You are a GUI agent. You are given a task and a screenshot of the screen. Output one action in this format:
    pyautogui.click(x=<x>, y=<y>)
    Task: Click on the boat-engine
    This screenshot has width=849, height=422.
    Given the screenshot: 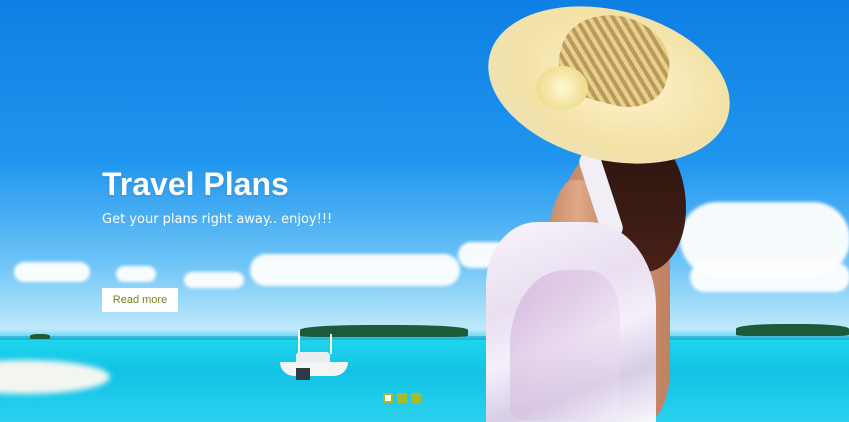 What is the action you would take?
    pyautogui.click(x=303, y=374)
    